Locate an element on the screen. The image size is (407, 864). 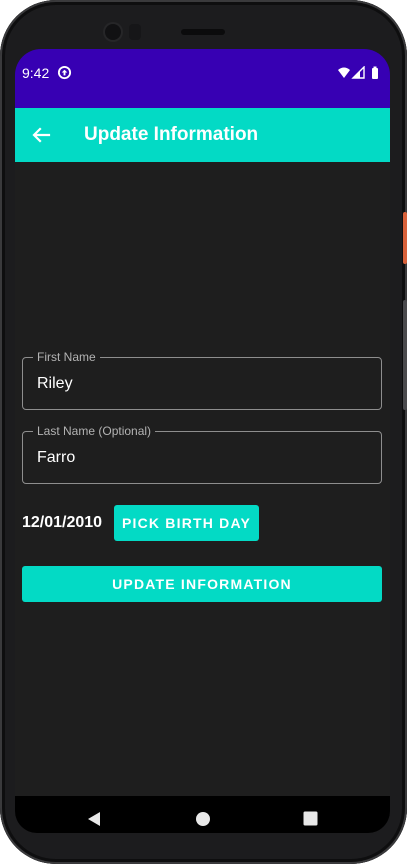
sync-icon is located at coordinates (64, 72).